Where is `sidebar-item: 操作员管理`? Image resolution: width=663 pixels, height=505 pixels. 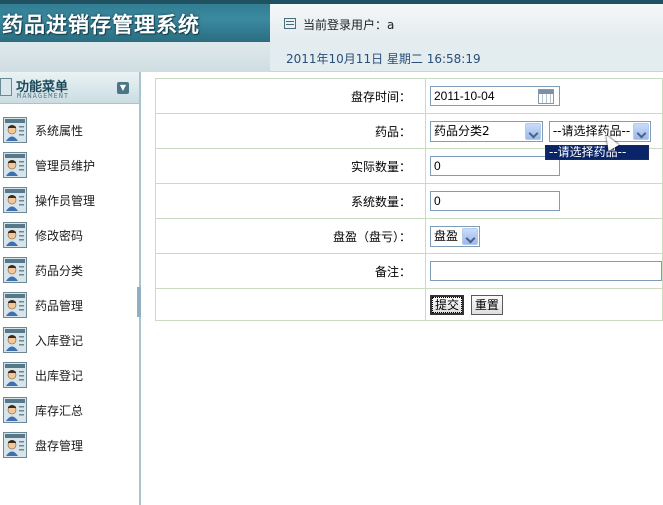
sidebar-item: 操作员管理 is located at coordinates (69, 200).